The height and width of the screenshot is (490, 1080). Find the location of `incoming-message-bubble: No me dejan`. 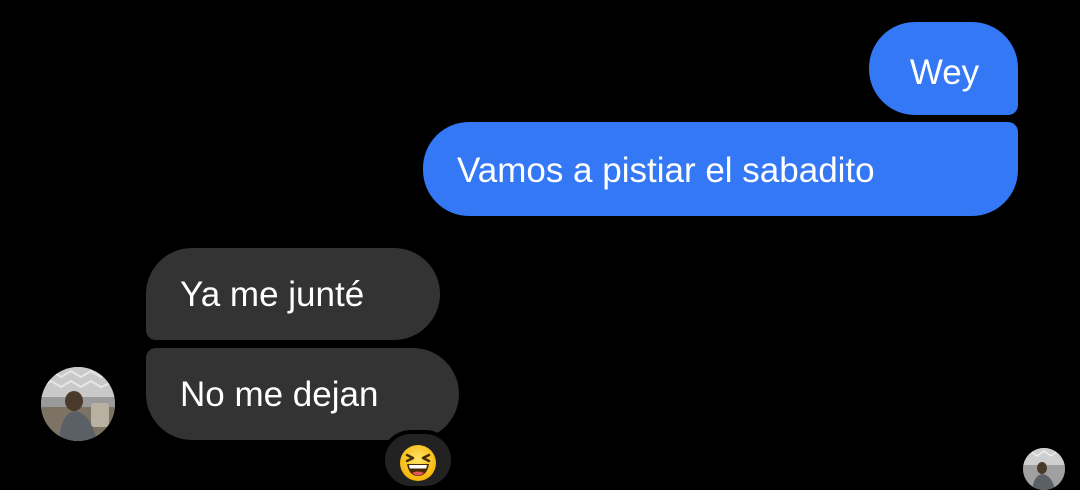

incoming-message-bubble: No me dejan is located at coordinates (302, 394).